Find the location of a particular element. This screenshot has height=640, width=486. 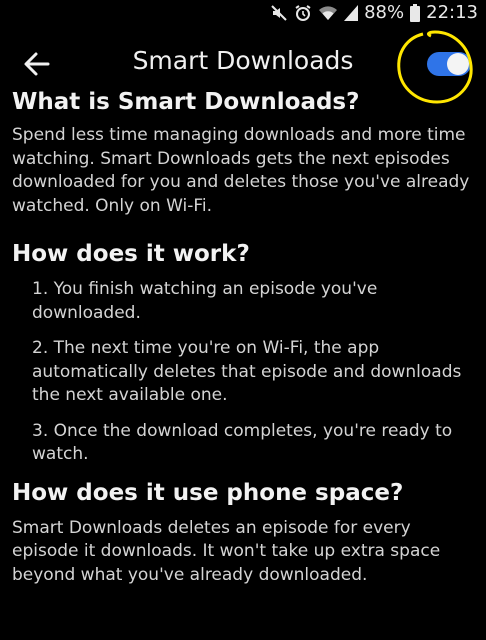

alarm-icon is located at coordinates (303, 12).